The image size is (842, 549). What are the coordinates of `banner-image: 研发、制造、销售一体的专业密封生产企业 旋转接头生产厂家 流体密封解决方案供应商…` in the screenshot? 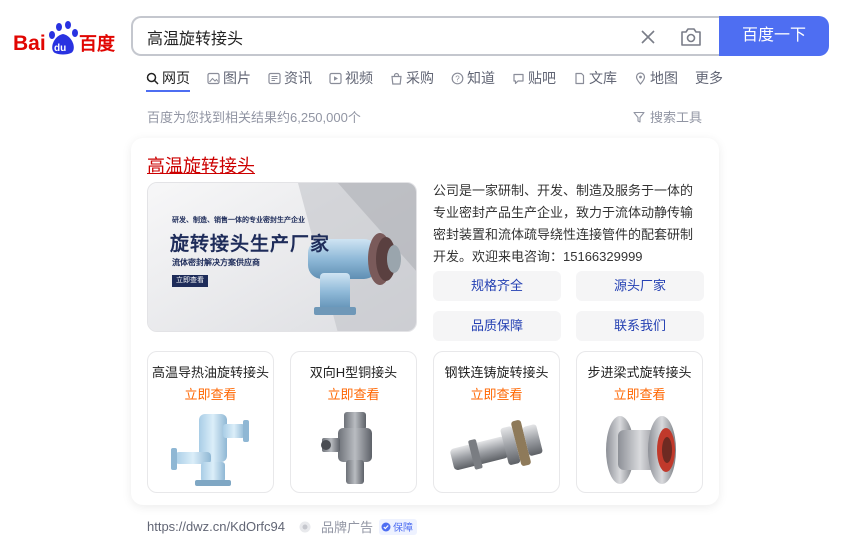 It's located at (282, 257).